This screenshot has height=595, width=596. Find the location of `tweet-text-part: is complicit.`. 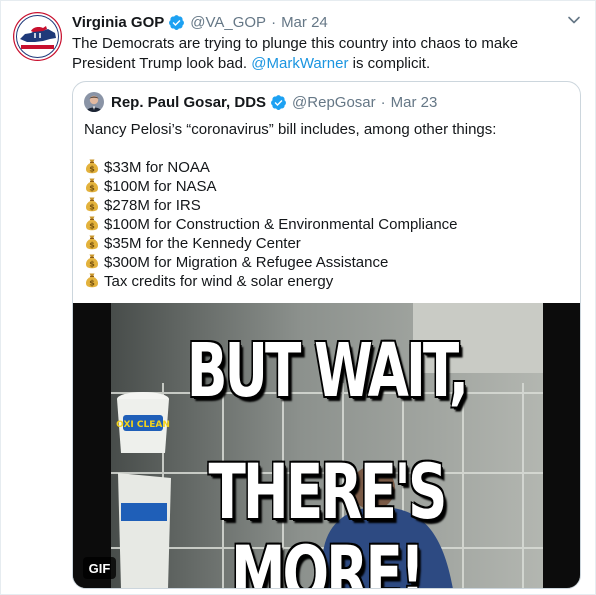

tweet-text-part: is complicit. is located at coordinates (389, 63).